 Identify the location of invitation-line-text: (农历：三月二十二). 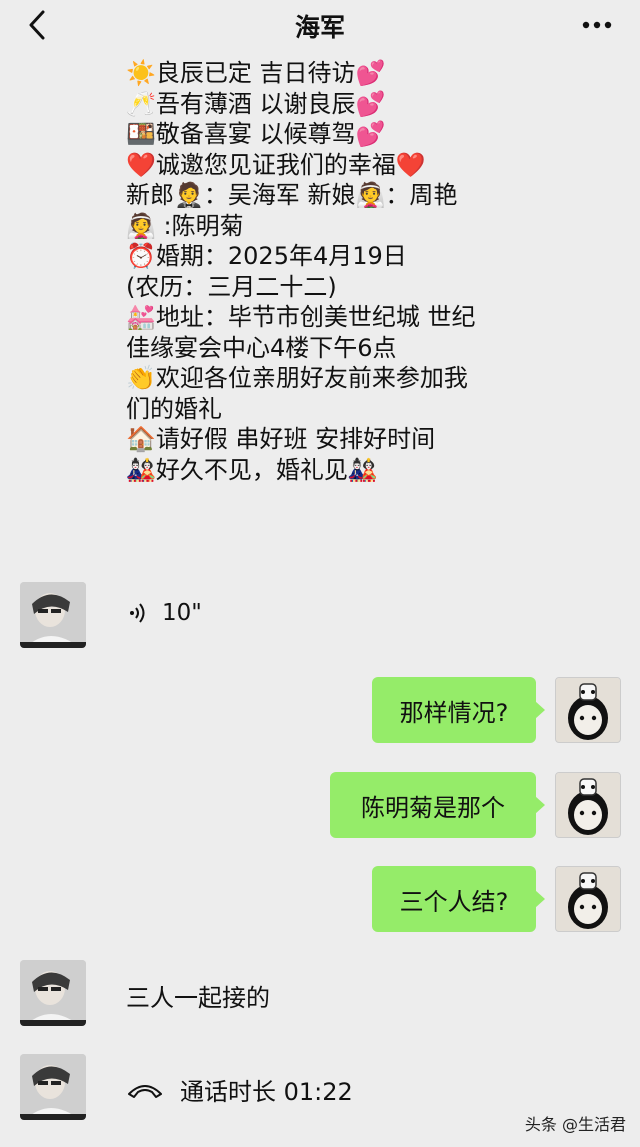
(231, 286).